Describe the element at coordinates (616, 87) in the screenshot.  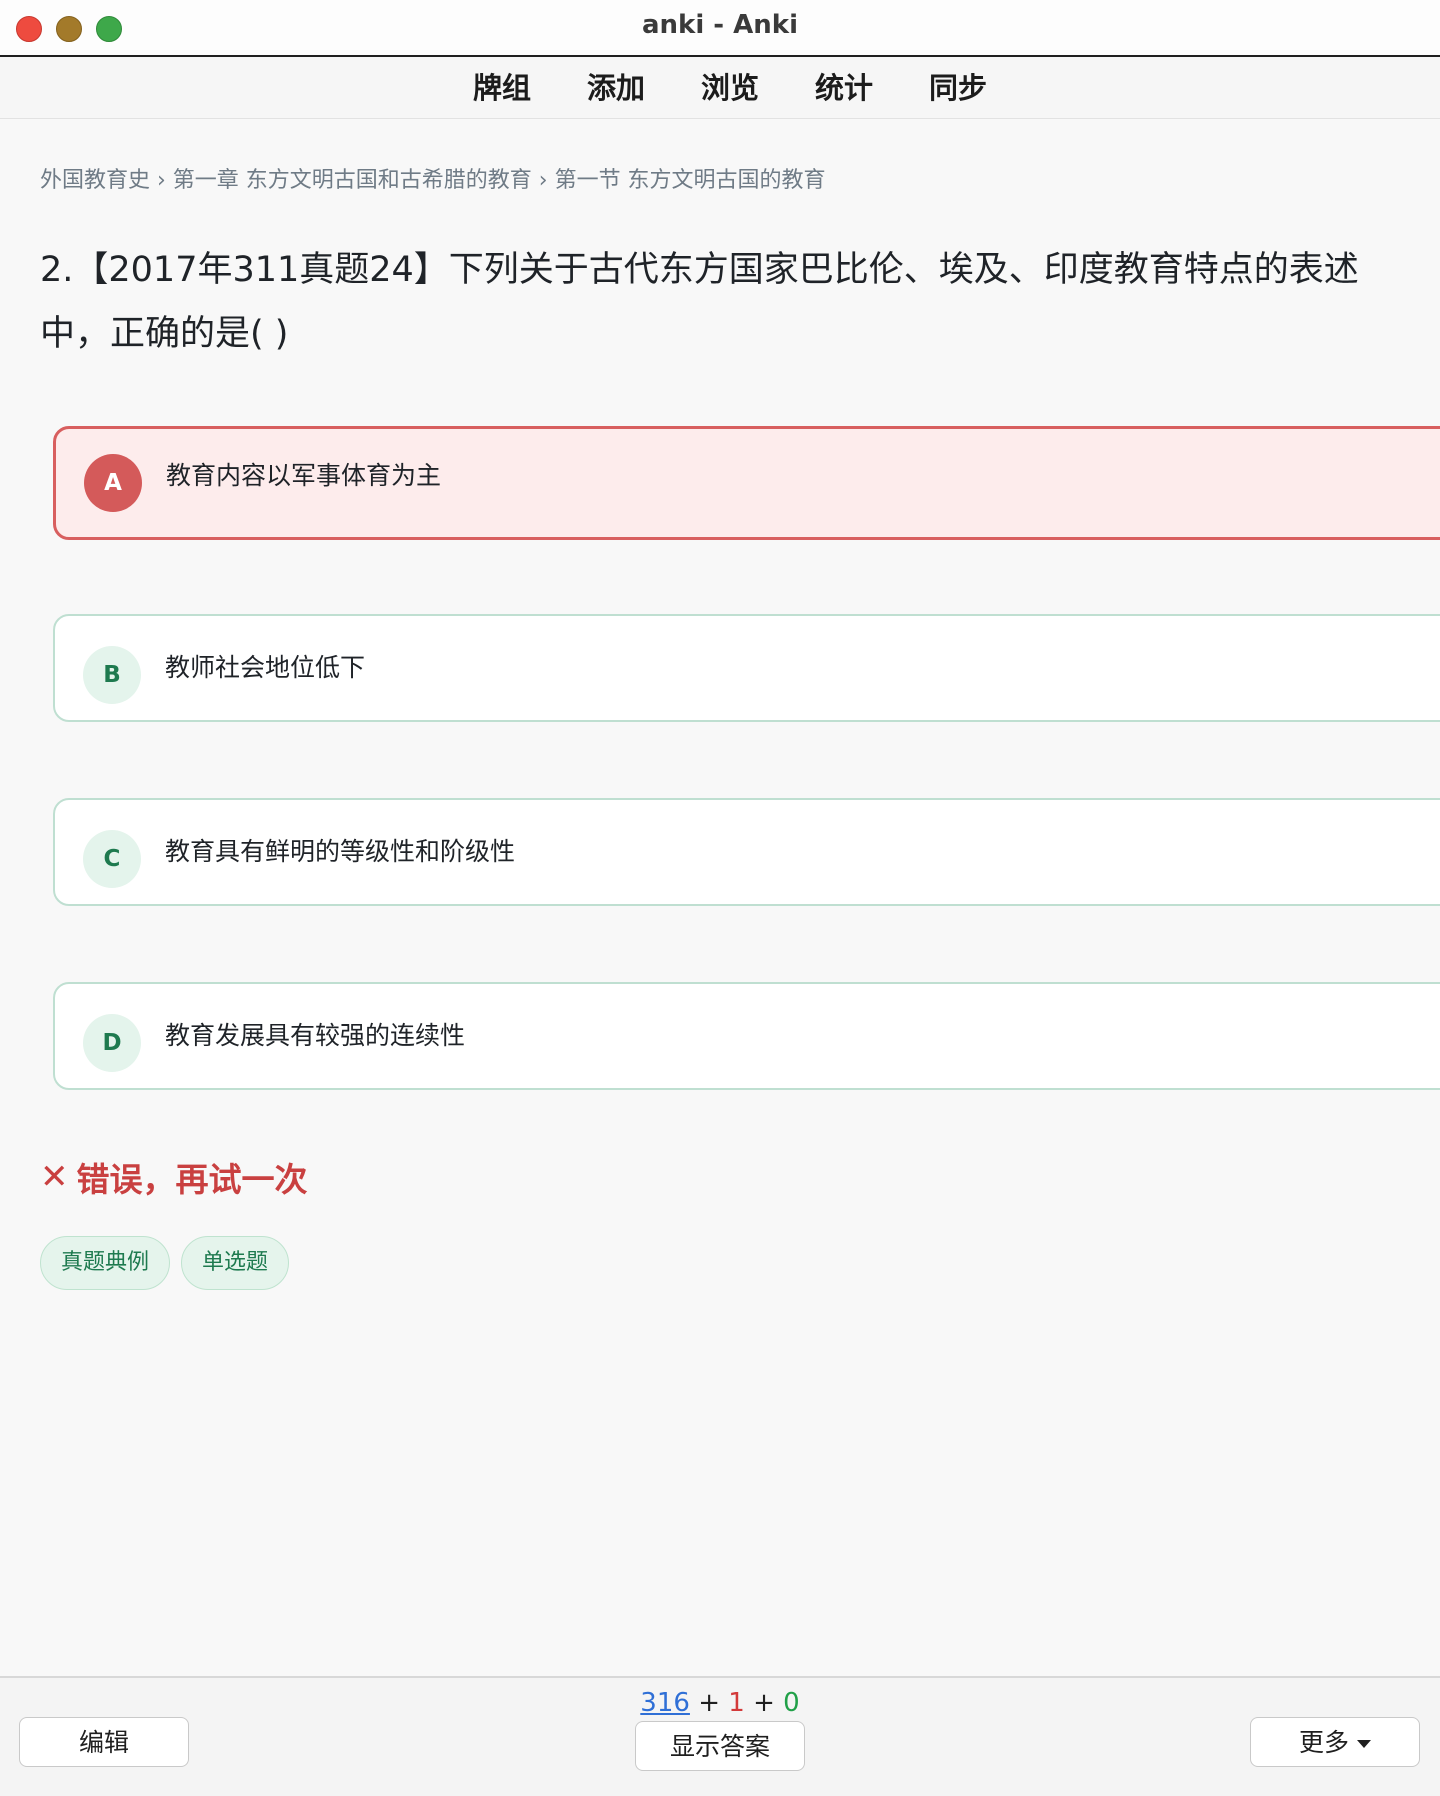
I see `nav-add: 添加` at that location.